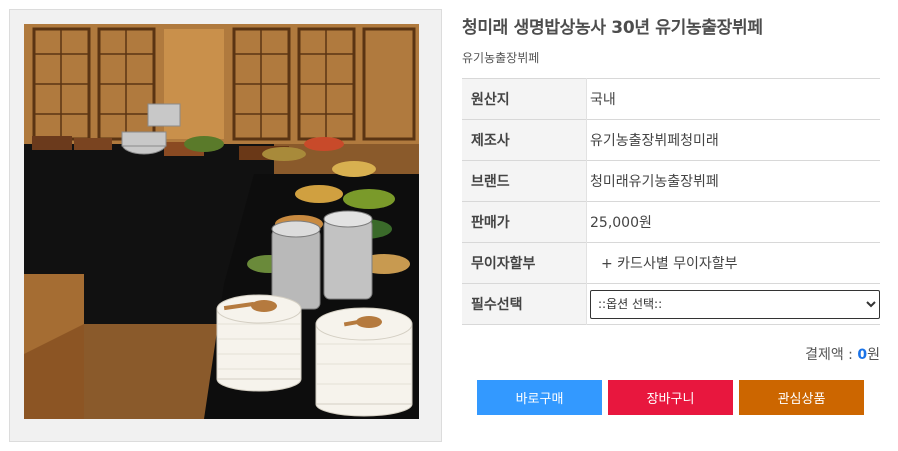  I want to click on wishlist-button: 관심상품, so click(801, 397).